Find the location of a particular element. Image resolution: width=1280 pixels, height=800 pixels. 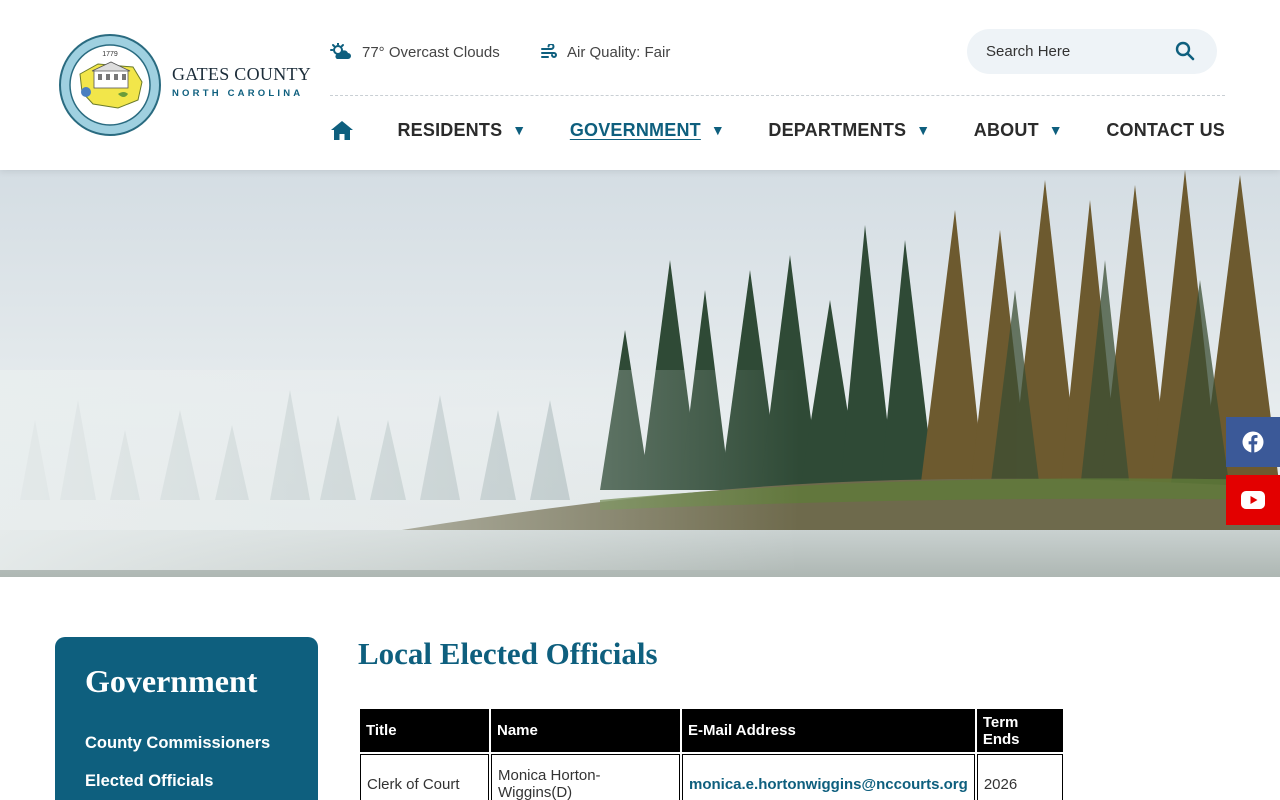

column-header-email: E-Mail Address is located at coordinates (828, 730).